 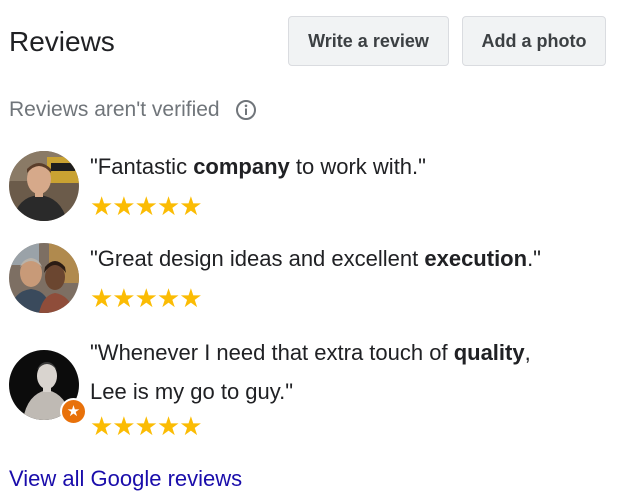 What do you see at coordinates (272, 352) in the screenshot?
I see `review-quote-text: "Whenever I need that extra touch of` at bounding box center [272, 352].